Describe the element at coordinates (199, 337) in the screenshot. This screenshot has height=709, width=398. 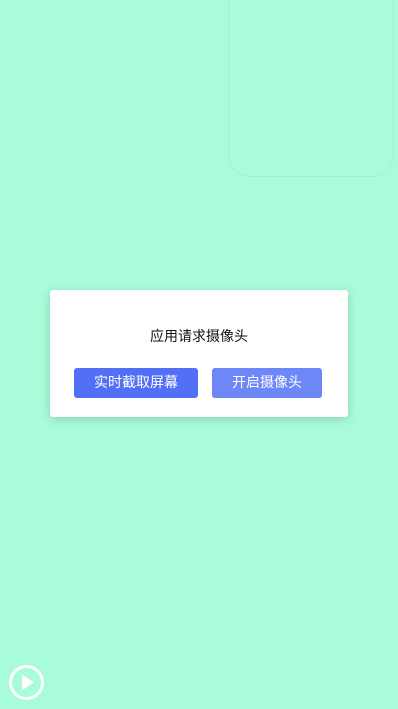
I see `dialog-title: 应用请求摄像头` at that location.